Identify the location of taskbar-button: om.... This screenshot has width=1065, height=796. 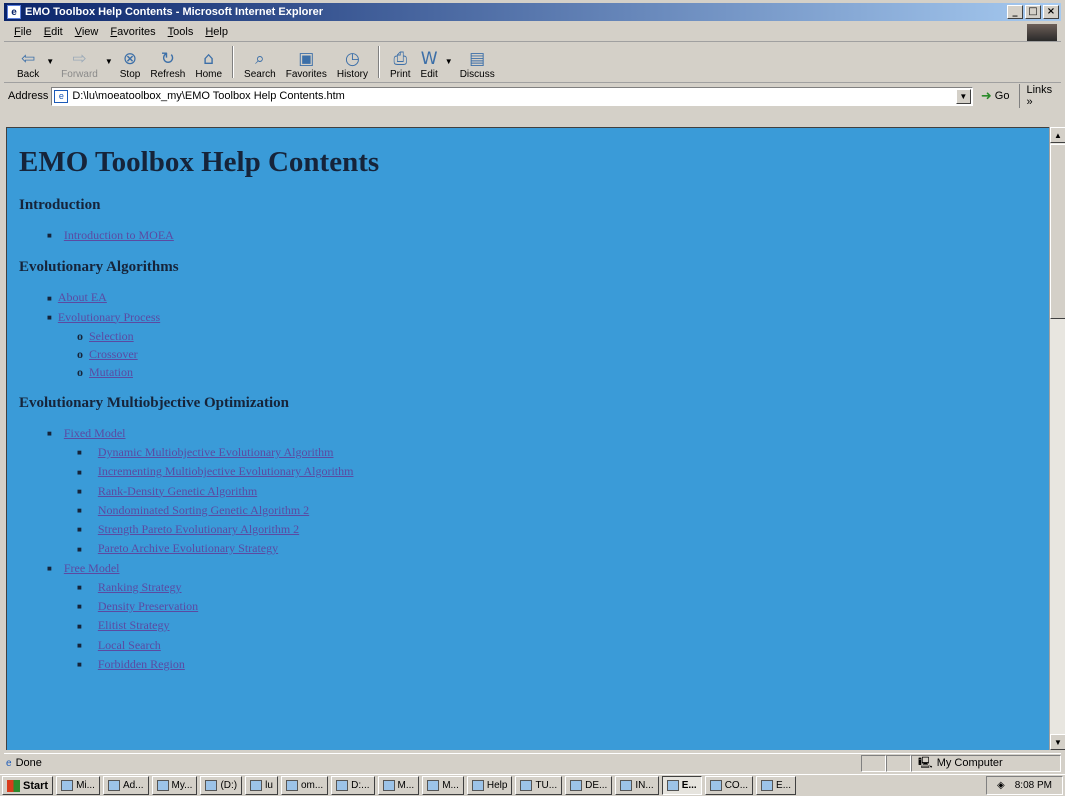
(304, 785).